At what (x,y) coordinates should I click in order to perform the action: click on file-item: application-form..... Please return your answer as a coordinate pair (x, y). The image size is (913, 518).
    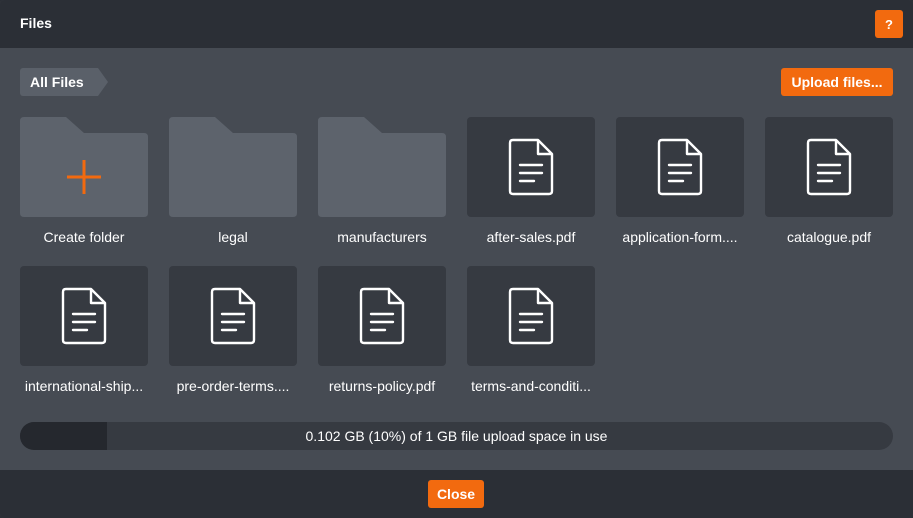
    Looking at the image, I should click on (680, 187).